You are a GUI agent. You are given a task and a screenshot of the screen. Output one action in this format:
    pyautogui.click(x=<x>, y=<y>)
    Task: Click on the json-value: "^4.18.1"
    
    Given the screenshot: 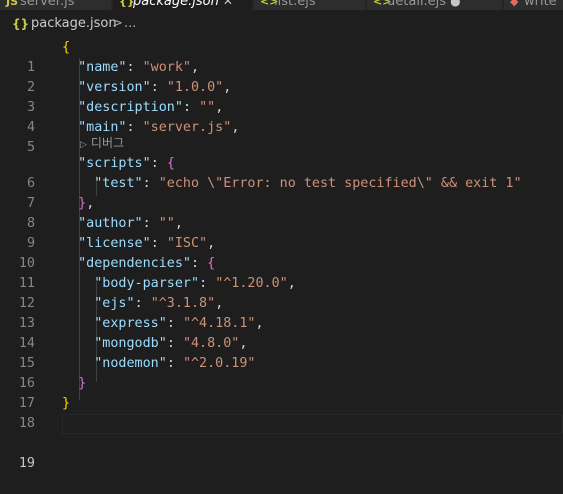 What is the action you would take?
    pyautogui.click(x=219, y=323)
    